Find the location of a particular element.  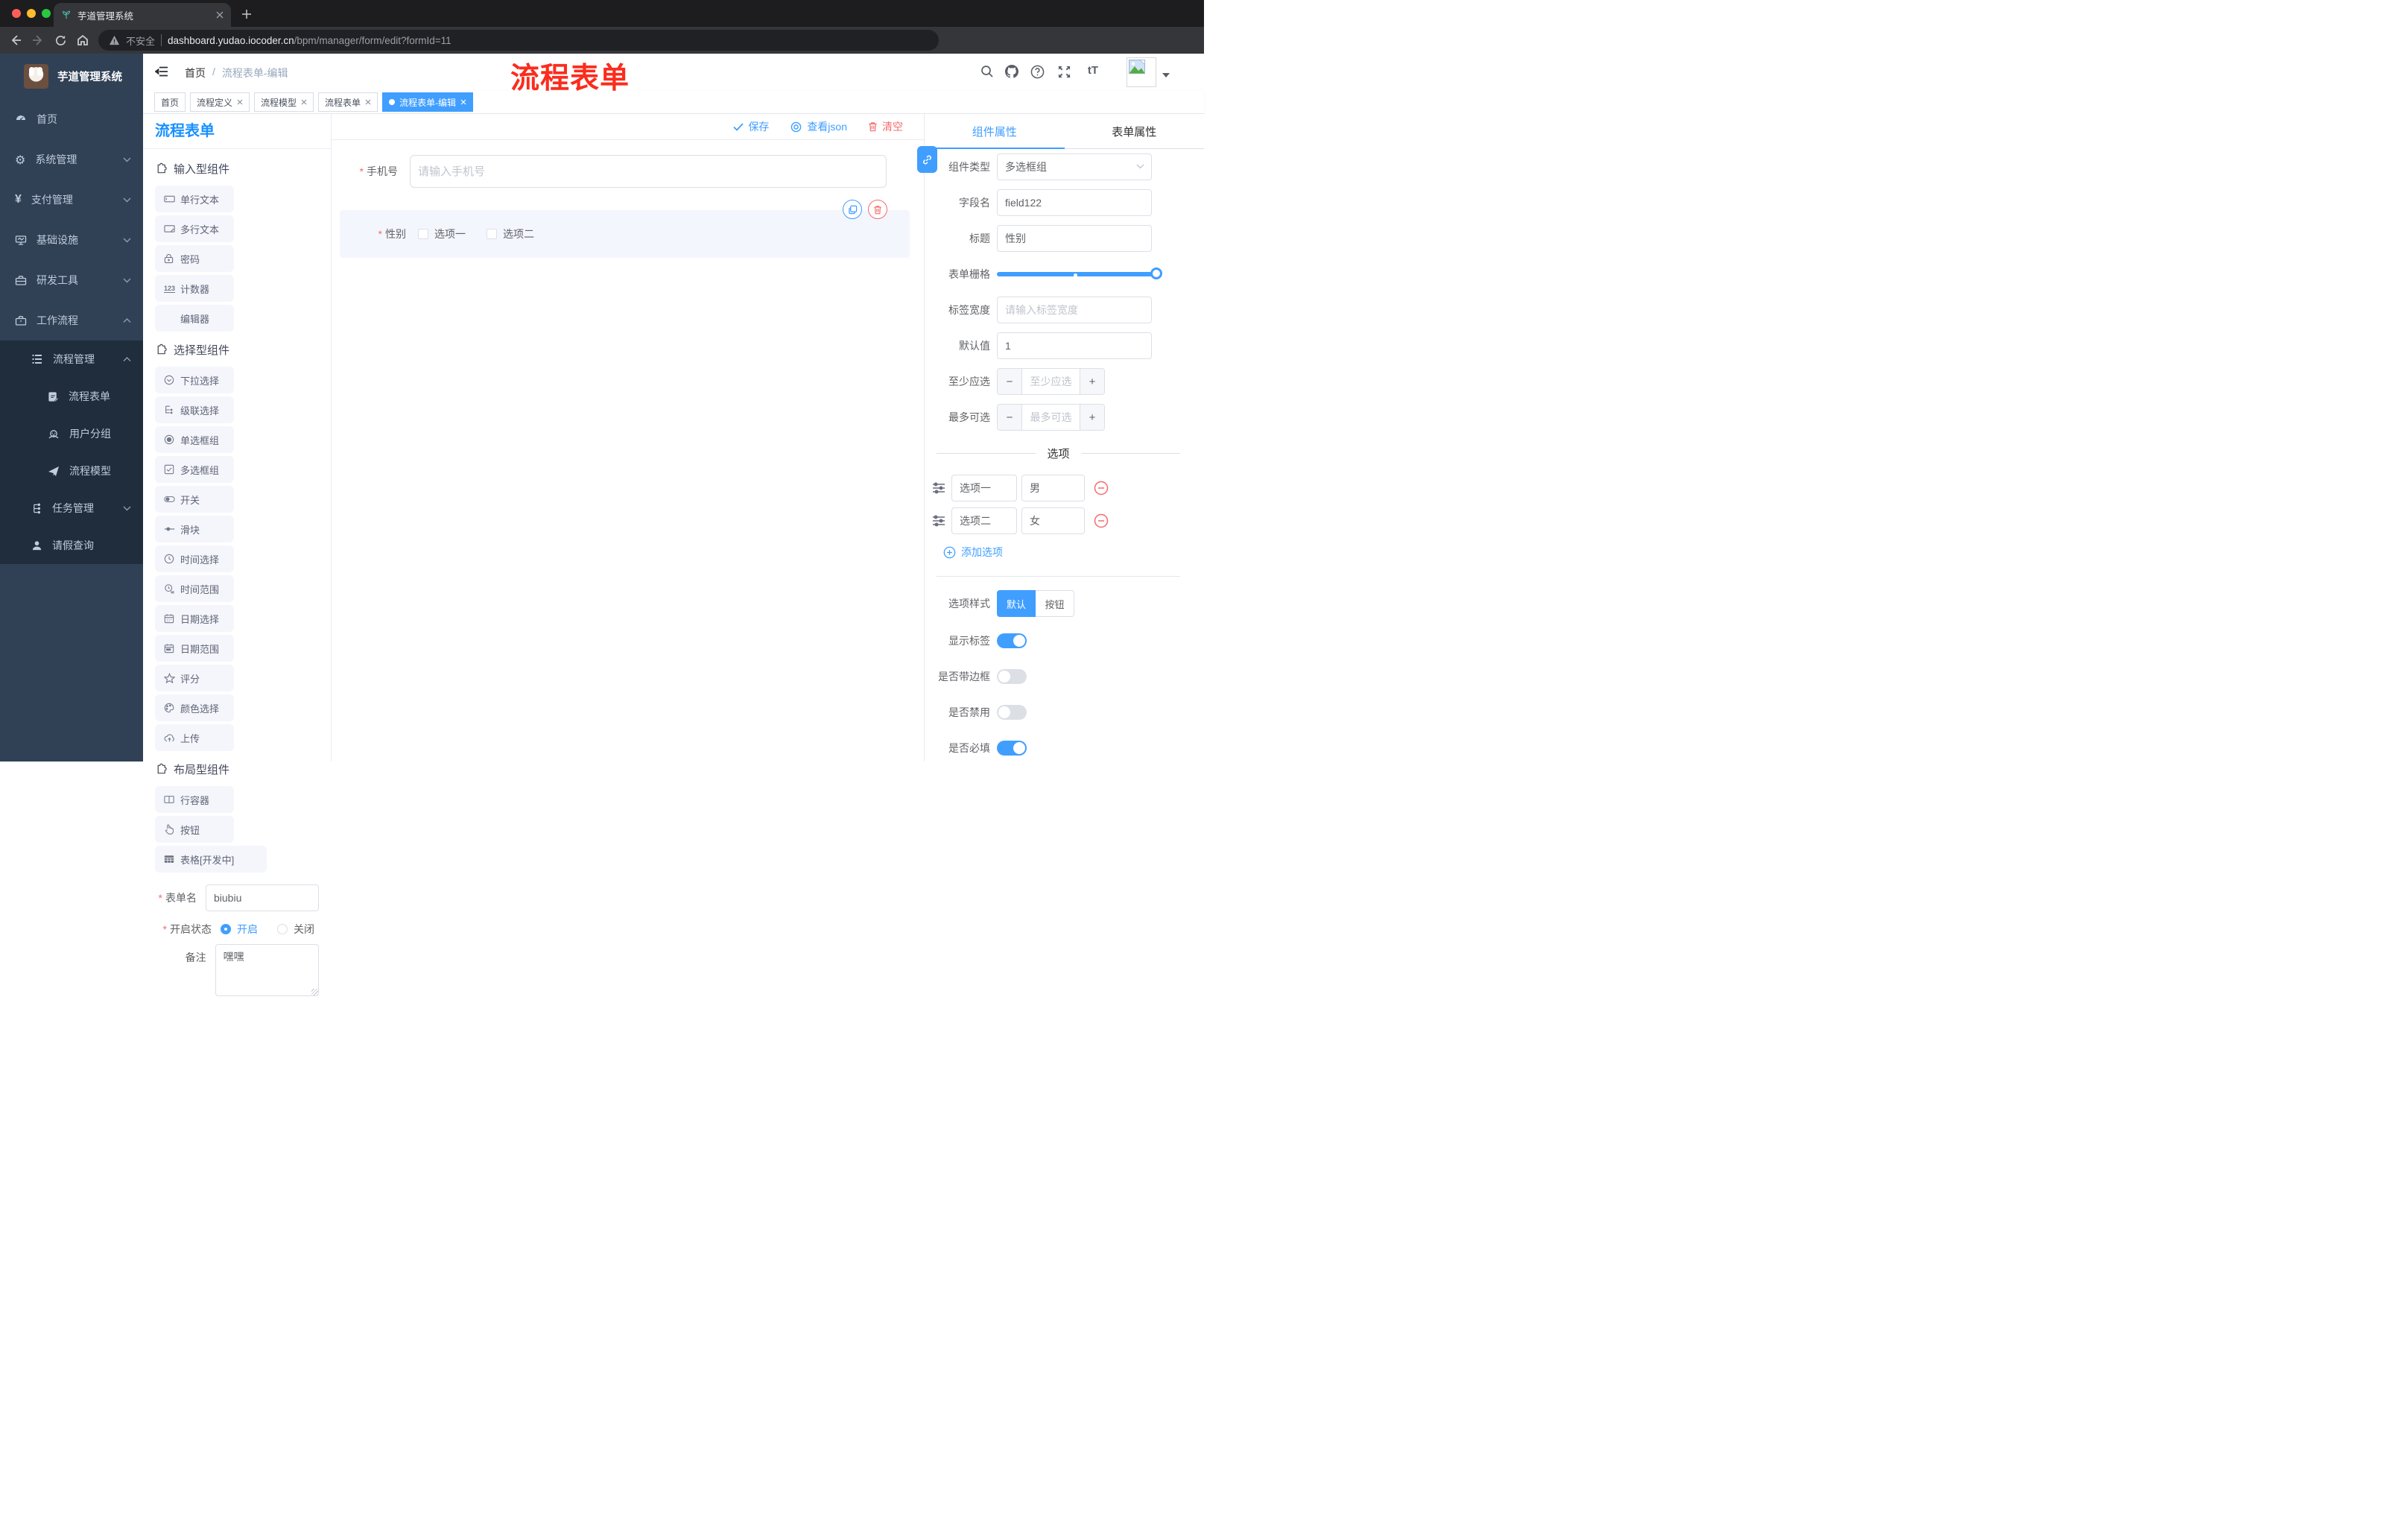

default-value-input is located at coordinates (1074, 346).